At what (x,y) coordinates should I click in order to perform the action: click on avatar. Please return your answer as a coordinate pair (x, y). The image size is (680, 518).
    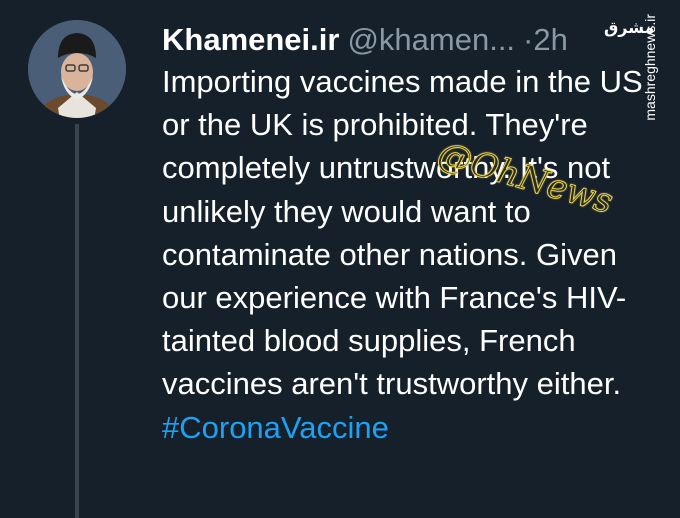
    Looking at the image, I should click on (77, 69).